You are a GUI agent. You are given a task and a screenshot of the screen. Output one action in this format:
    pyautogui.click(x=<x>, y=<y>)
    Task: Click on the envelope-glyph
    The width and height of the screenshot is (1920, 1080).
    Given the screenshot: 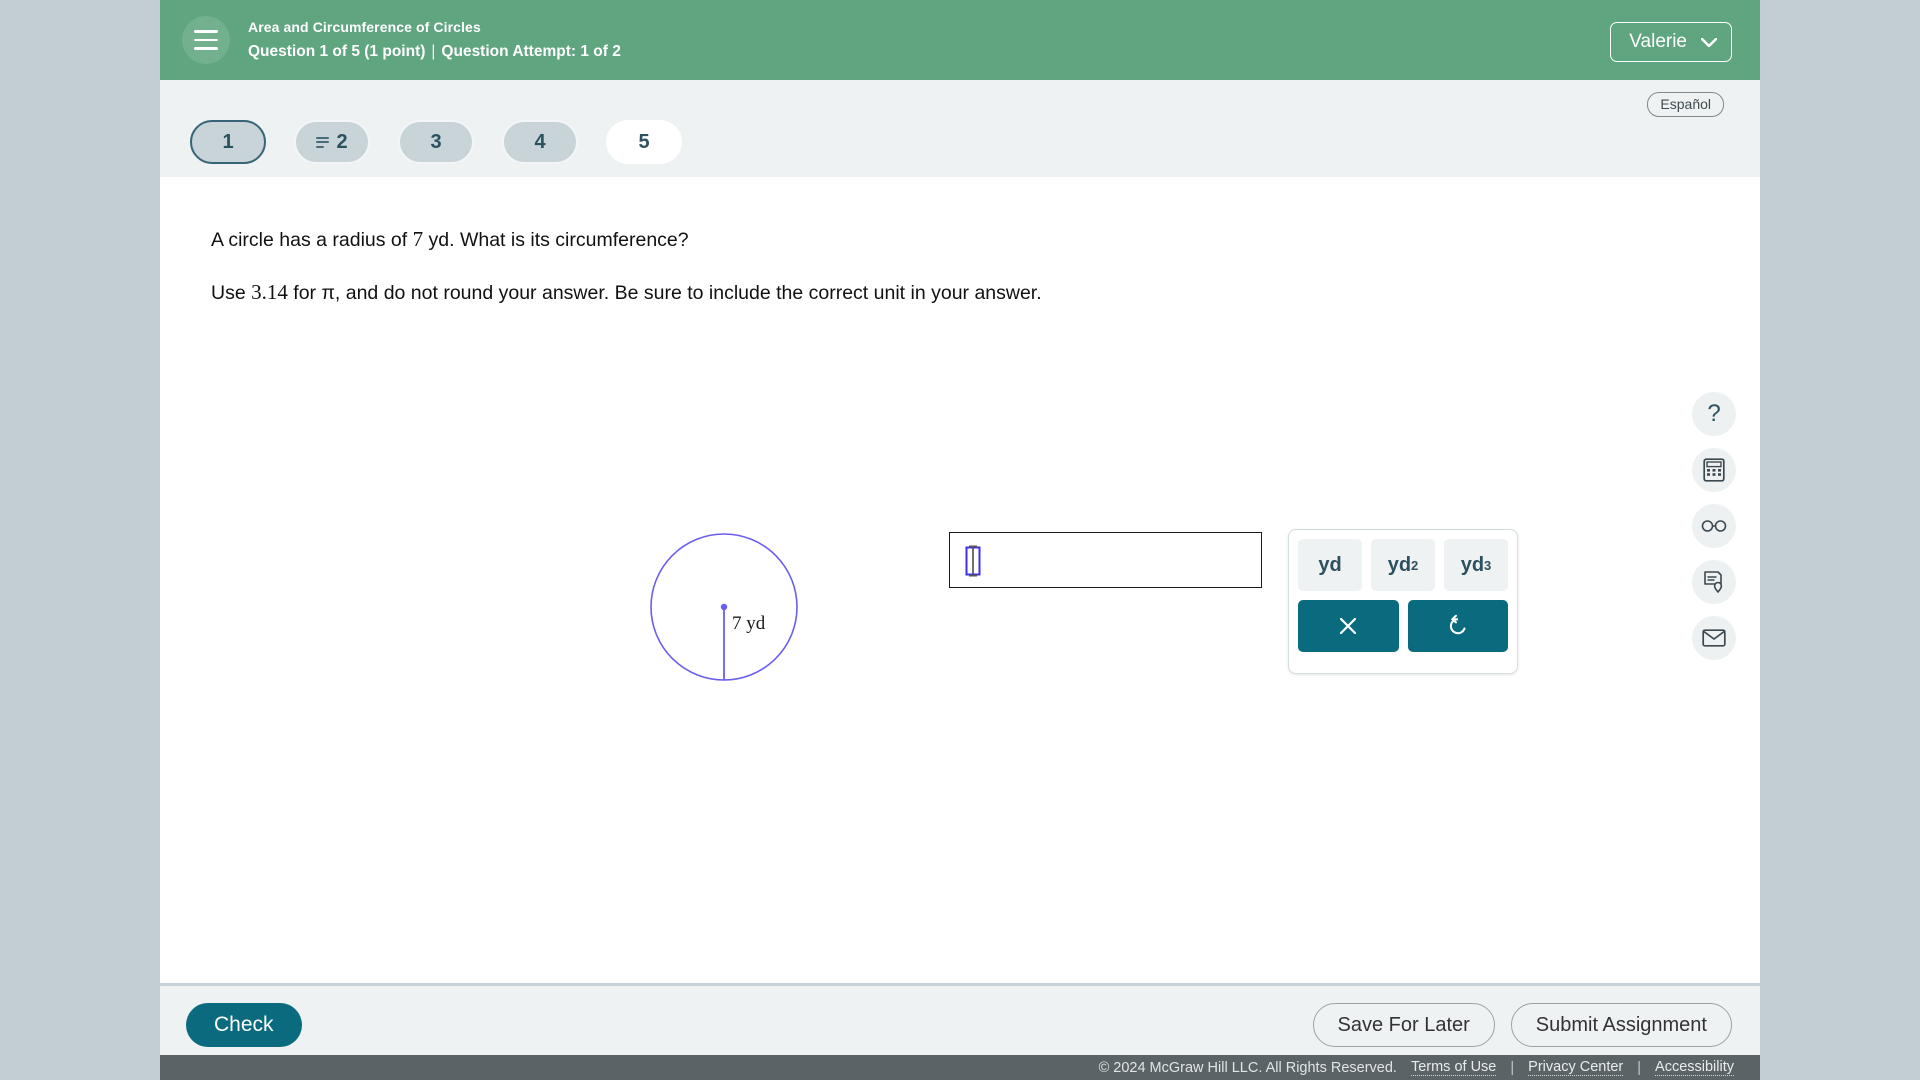 What is the action you would take?
    pyautogui.click(x=1714, y=638)
    